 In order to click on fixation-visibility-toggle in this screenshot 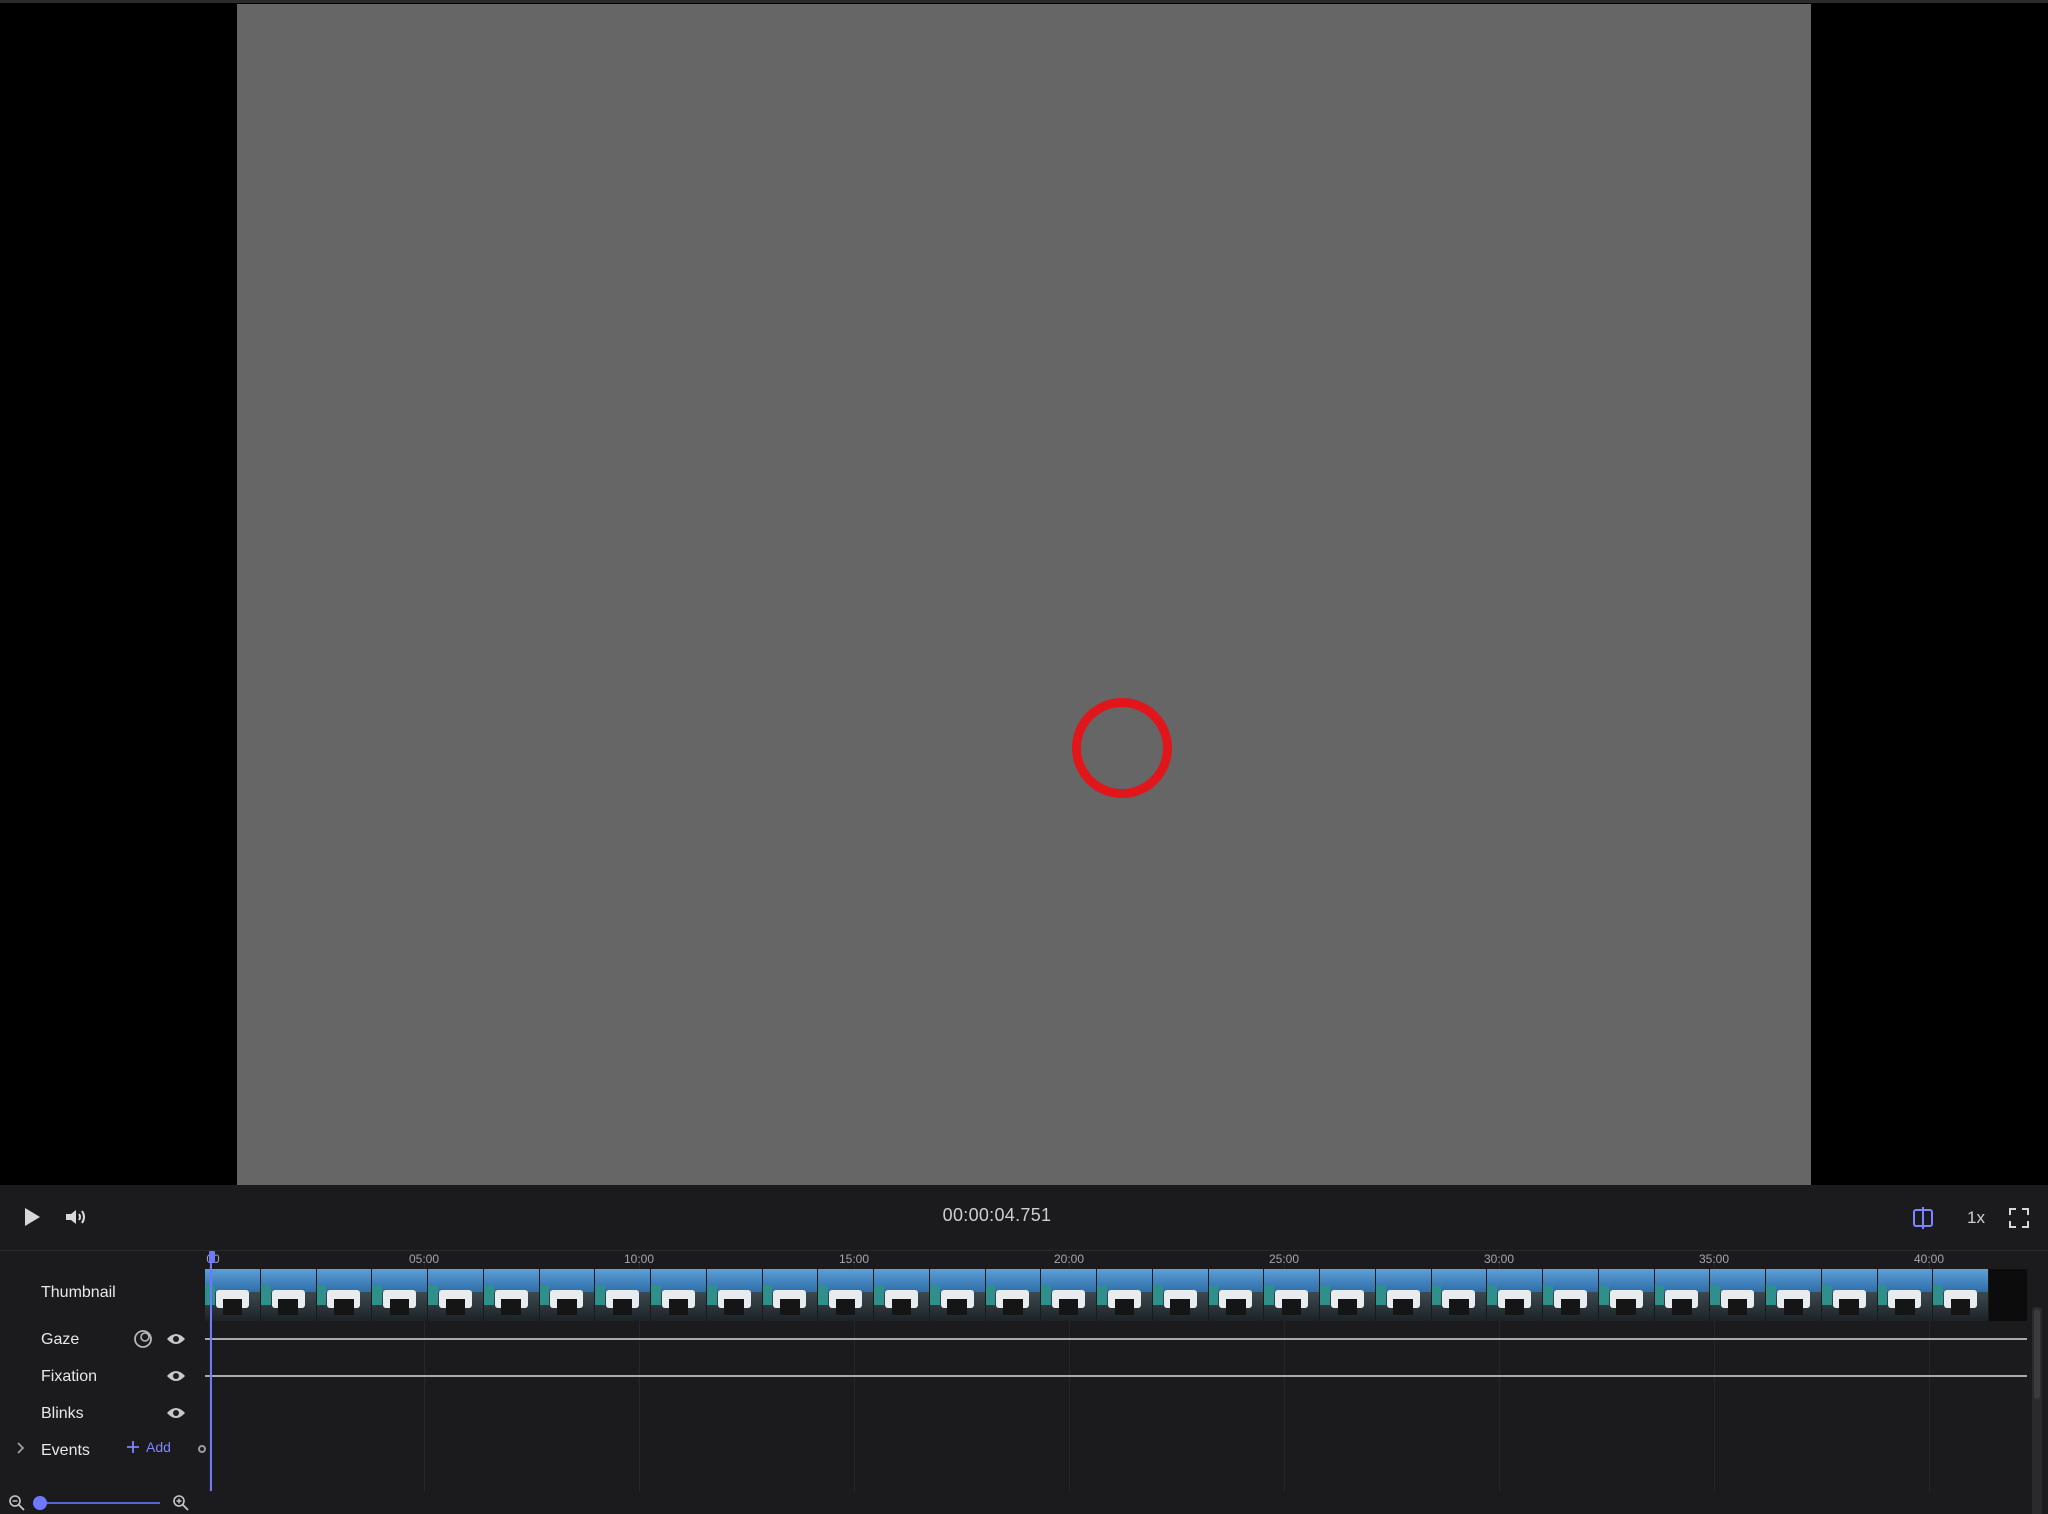, I will do `click(176, 1376)`.